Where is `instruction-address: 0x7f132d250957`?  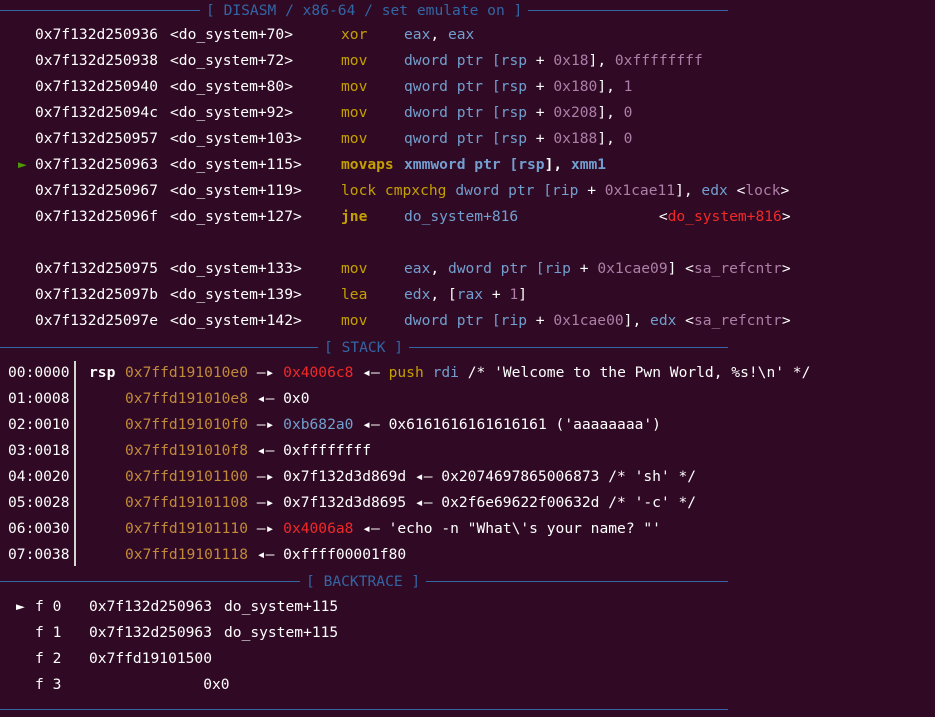 instruction-address: 0x7f132d250957 is located at coordinates (97, 138).